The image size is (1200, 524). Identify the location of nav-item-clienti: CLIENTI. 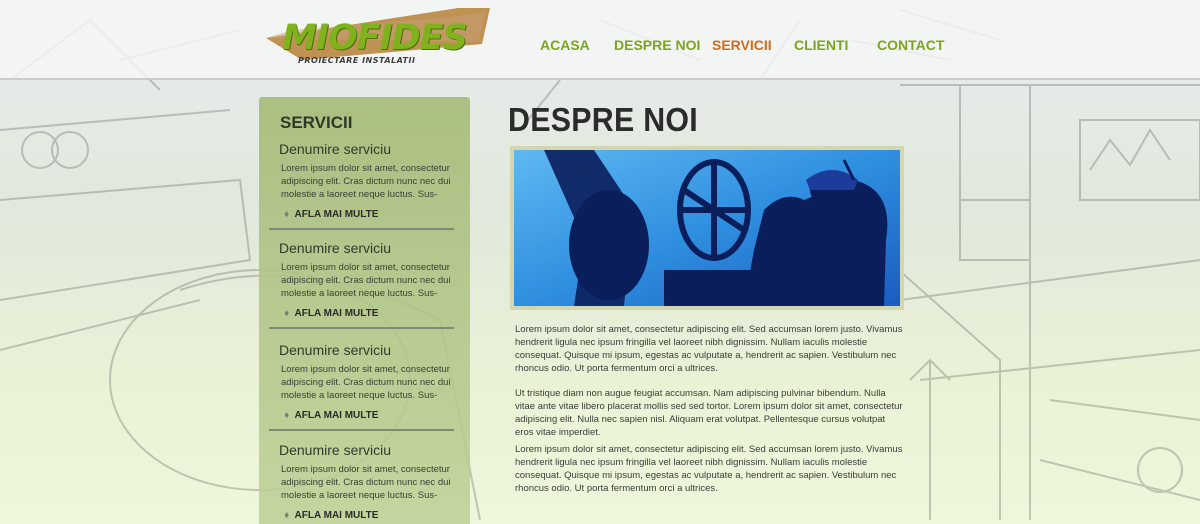
(821, 45).